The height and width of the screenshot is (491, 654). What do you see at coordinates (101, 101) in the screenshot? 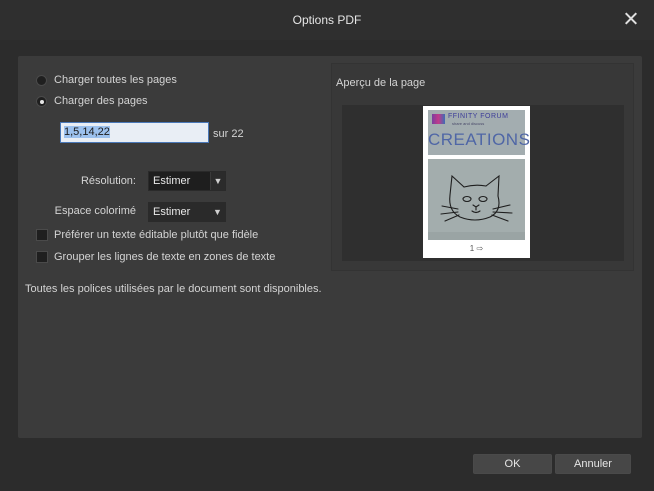
I see `load-some-pages-label: Charger des pages` at bounding box center [101, 101].